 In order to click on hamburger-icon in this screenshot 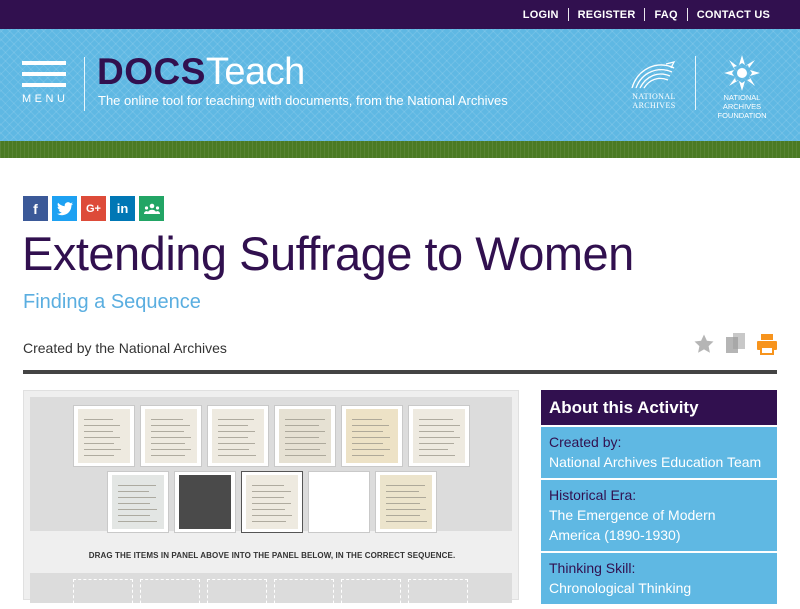, I will do `click(44, 63)`.